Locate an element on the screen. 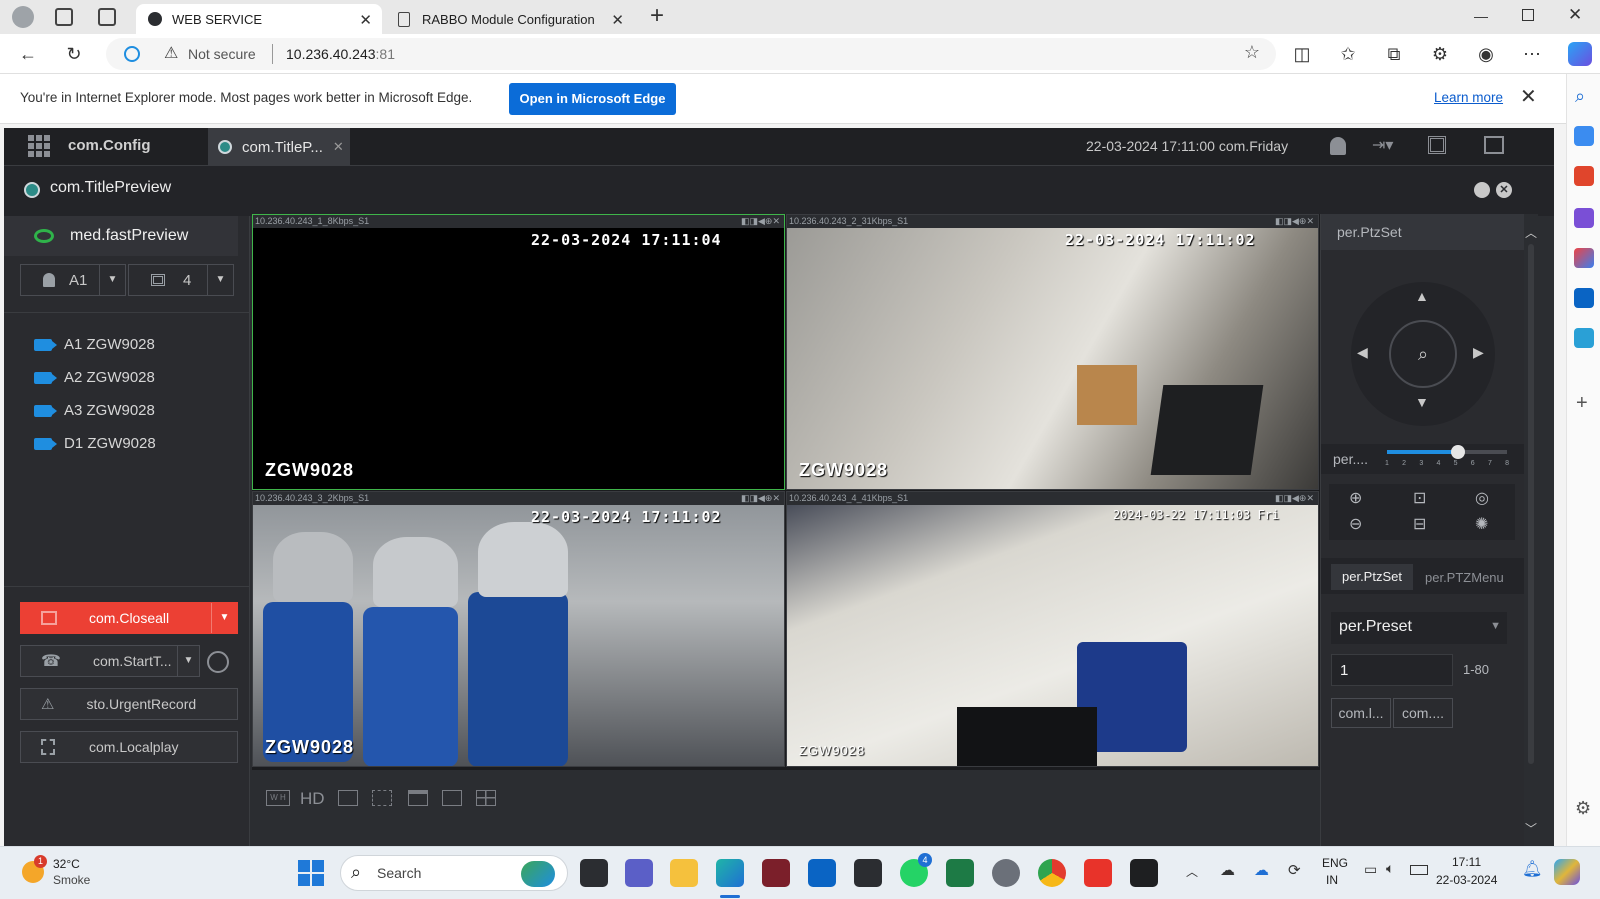  workspaces-icon is located at coordinates (64, 17).